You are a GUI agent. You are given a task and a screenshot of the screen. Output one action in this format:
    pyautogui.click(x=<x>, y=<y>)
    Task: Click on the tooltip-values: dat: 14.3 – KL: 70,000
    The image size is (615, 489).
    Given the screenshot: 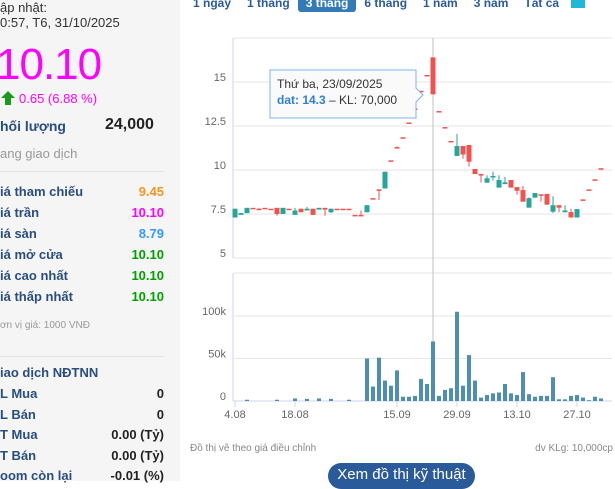 What is the action you would take?
    pyautogui.click(x=337, y=100)
    